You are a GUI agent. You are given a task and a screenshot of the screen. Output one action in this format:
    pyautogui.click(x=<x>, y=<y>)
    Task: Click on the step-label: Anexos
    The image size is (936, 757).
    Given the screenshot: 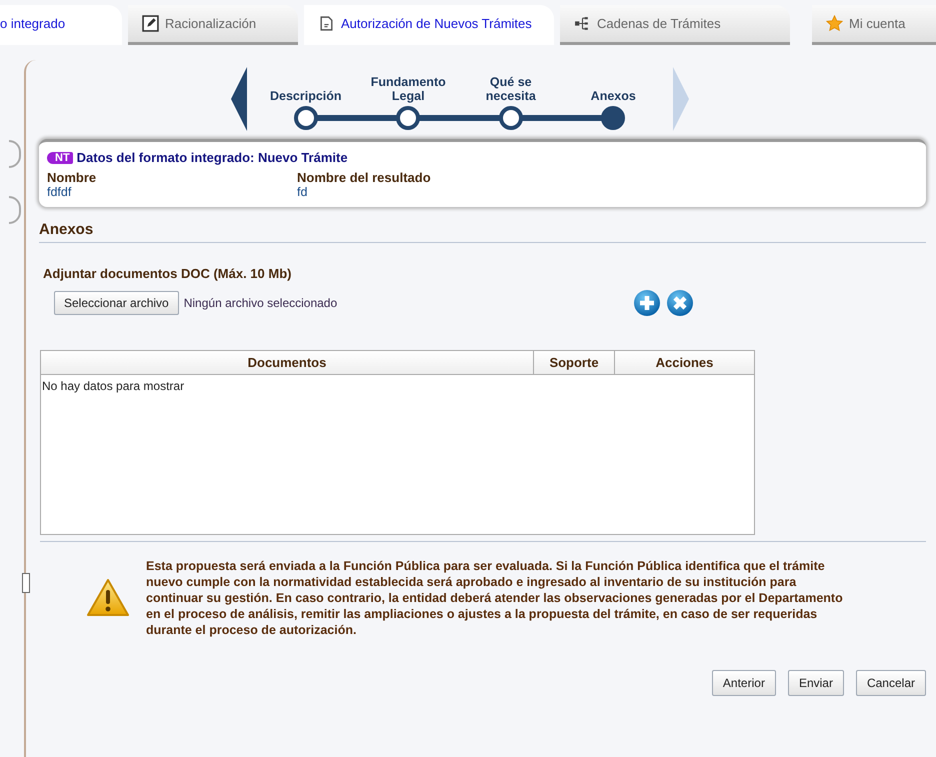 What is the action you would take?
    pyautogui.click(x=613, y=96)
    